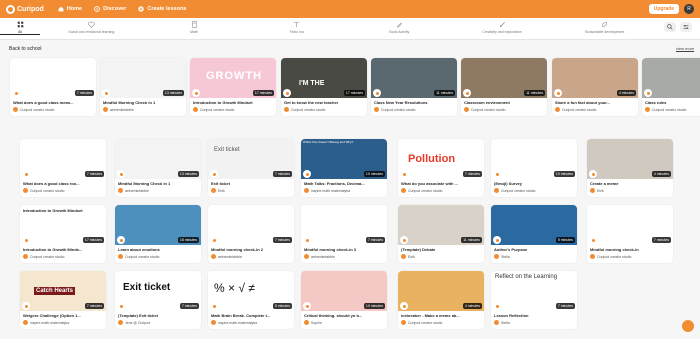 The image size is (700, 339). I want to click on lesson-thumbnail: 18 minutes, so click(158, 225).